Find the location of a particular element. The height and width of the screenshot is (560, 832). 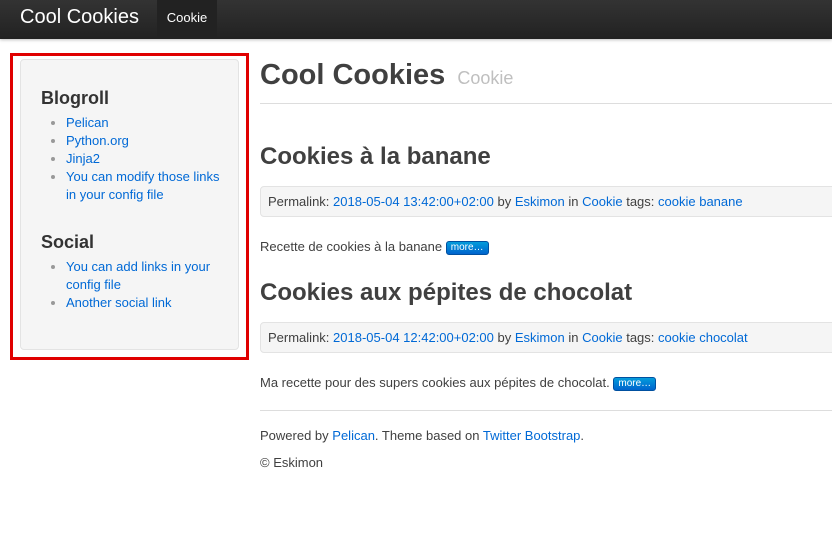

post-title-chocolat: Cookies aux pépites de chocolat is located at coordinates (446, 293).